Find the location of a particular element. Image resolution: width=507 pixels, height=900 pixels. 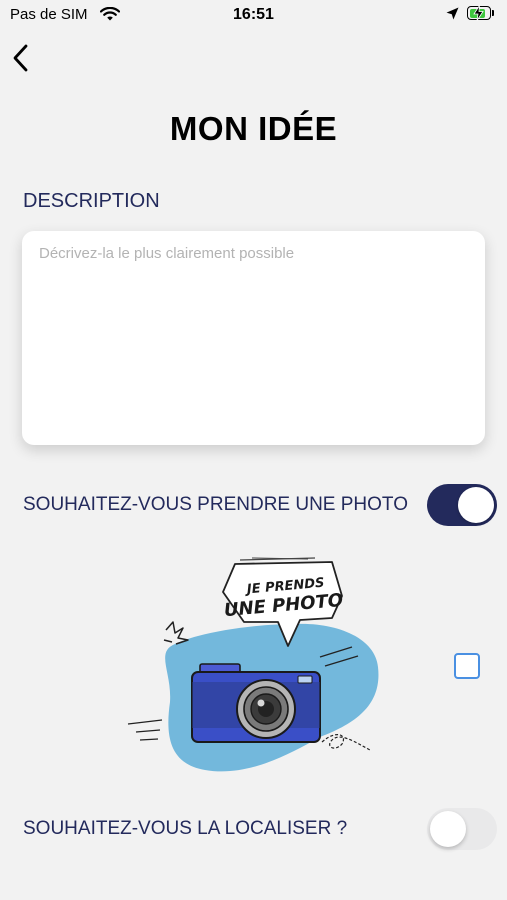

photo-checkbox is located at coordinates (467, 666).